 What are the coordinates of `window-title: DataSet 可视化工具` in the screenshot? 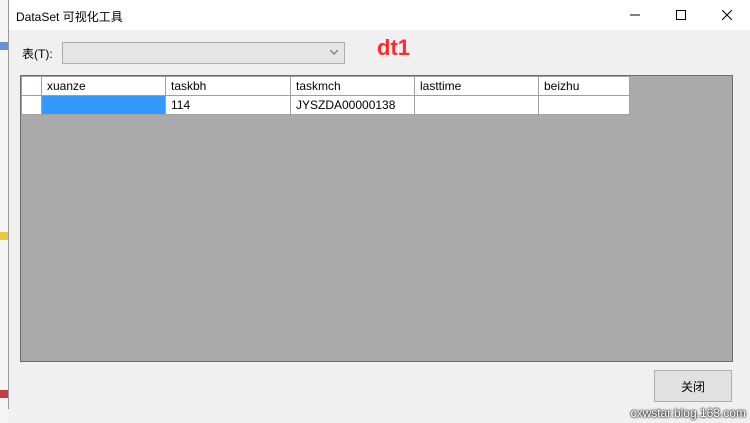 It's located at (69, 17).